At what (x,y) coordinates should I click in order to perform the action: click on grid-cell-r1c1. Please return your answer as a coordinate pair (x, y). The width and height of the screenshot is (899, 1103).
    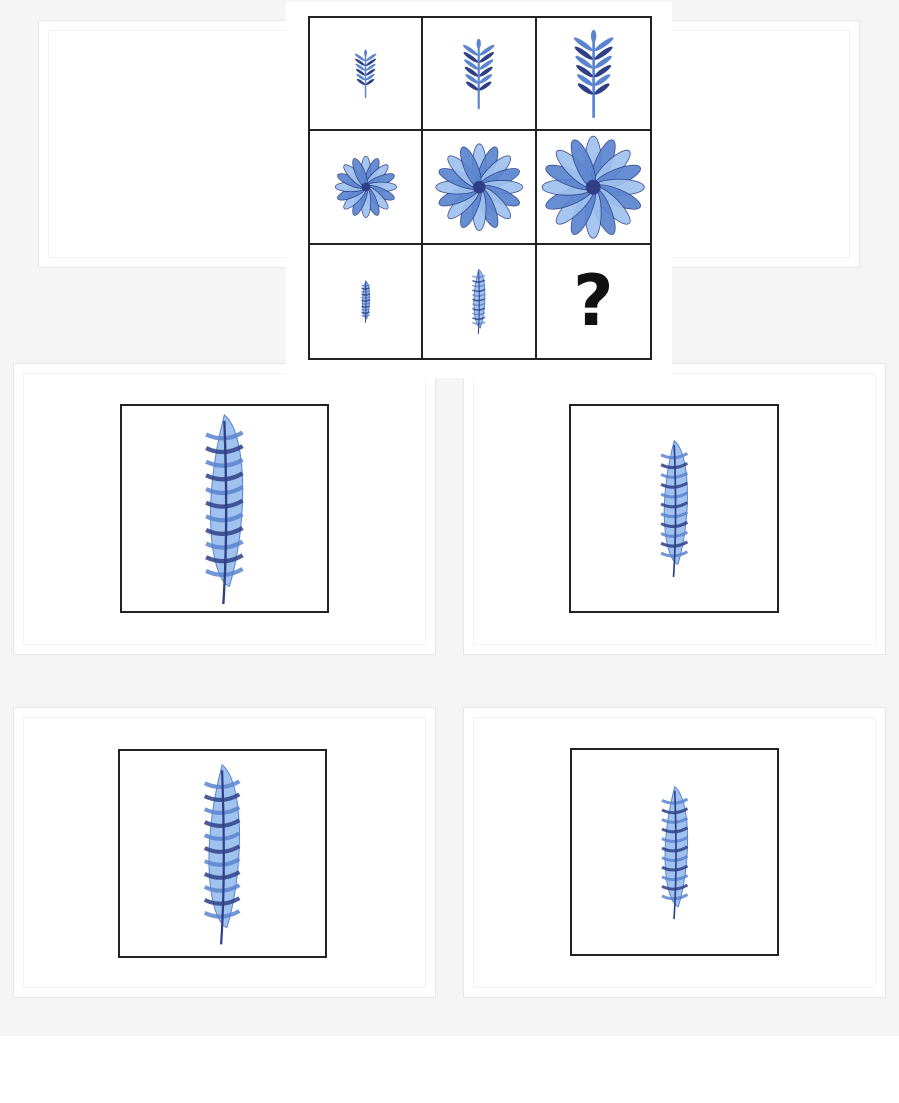
    Looking at the image, I should click on (367, 75).